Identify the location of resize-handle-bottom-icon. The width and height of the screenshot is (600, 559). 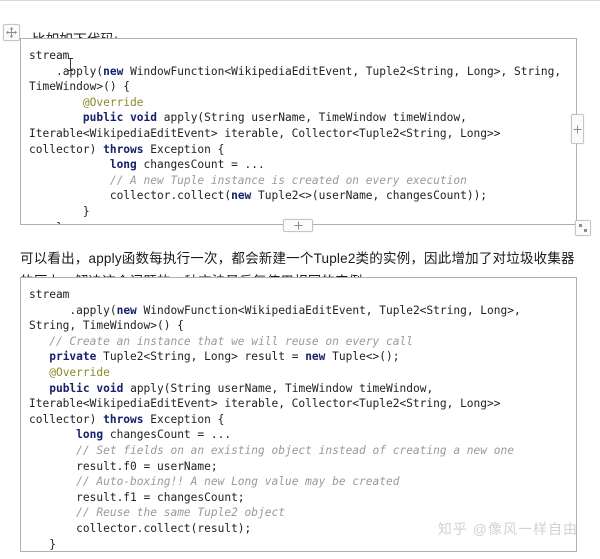
(298, 225).